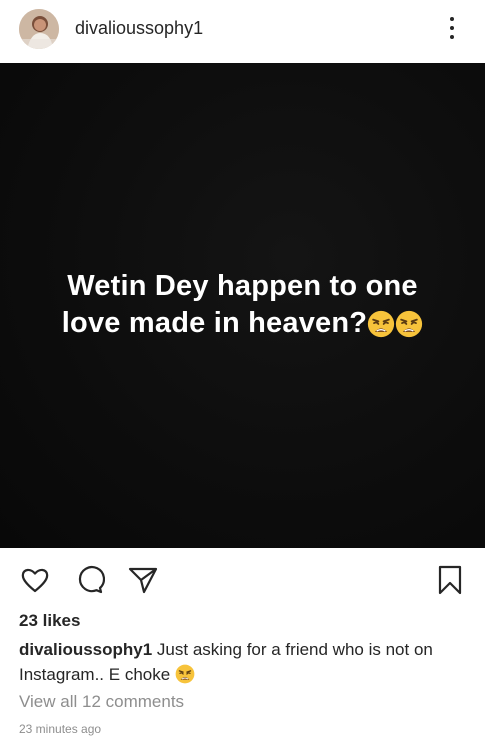  Describe the element at coordinates (101, 702) in the screenshot. I see `view-all-comments-link: View all 12 comments` at that location.